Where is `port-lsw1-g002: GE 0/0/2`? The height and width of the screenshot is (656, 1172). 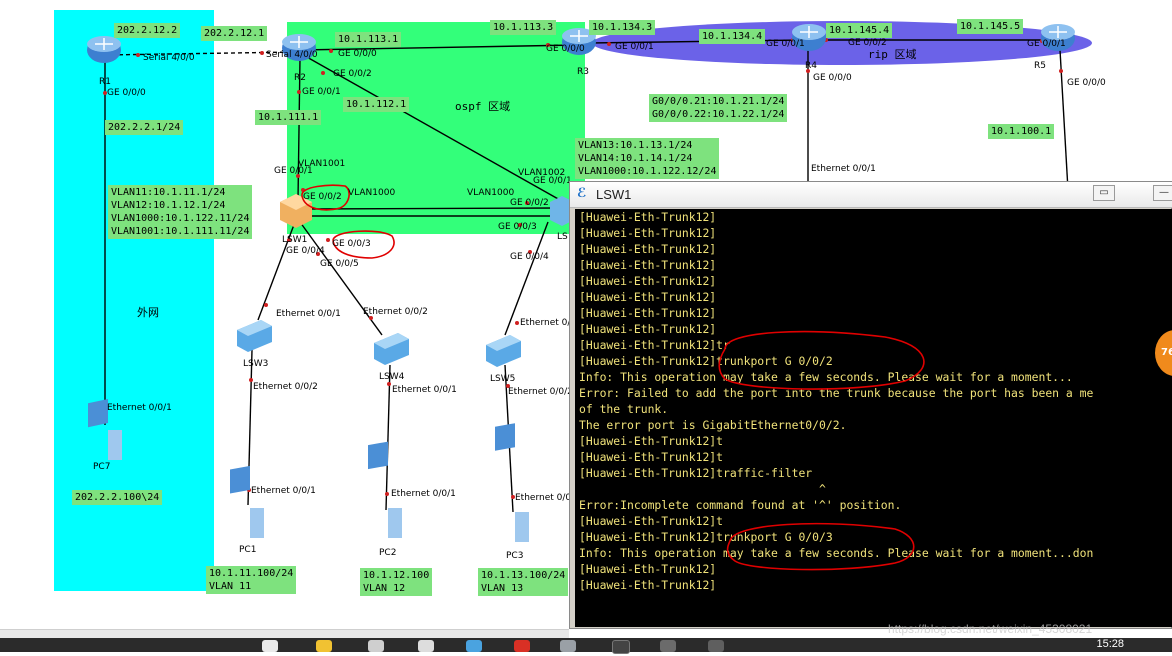
port-lsw1-g002: GE 0/0/2 is located at coordinates (322, 197).